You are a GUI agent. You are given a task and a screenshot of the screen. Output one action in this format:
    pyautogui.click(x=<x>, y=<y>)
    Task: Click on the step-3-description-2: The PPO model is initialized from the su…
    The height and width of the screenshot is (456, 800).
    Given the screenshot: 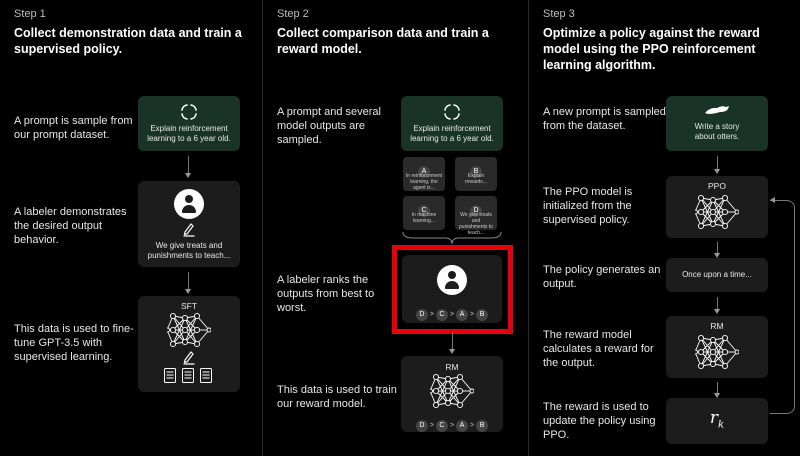 What is the action you would take?
    pyautogui.click(x=588, y=206)
    